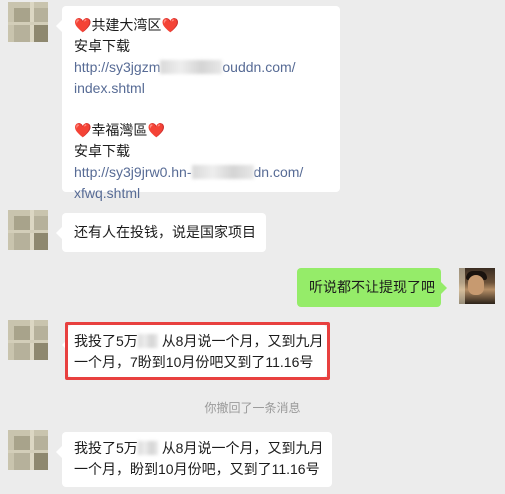 The width and height of the screenshot is (505, 494). I want to click on message-line: ❤️幸福灣區❤️, so click(119, 130).